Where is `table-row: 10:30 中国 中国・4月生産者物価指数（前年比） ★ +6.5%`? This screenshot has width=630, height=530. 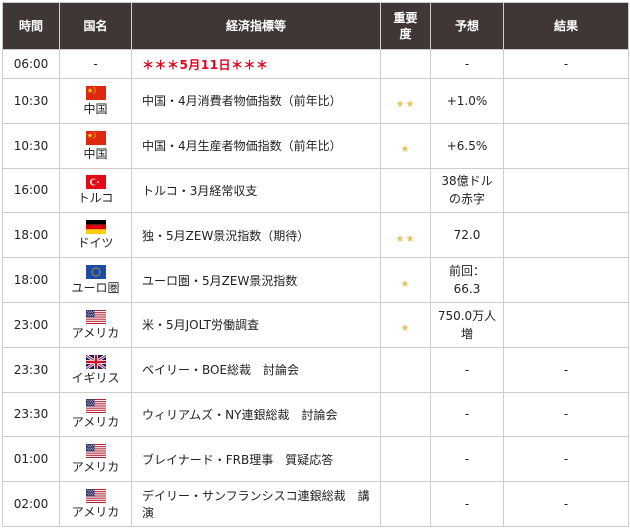 table-row: 10:30 中国 中国・4月生産者物価指数（前年比） ★ +6.5% is located at coordinates (315, 145).